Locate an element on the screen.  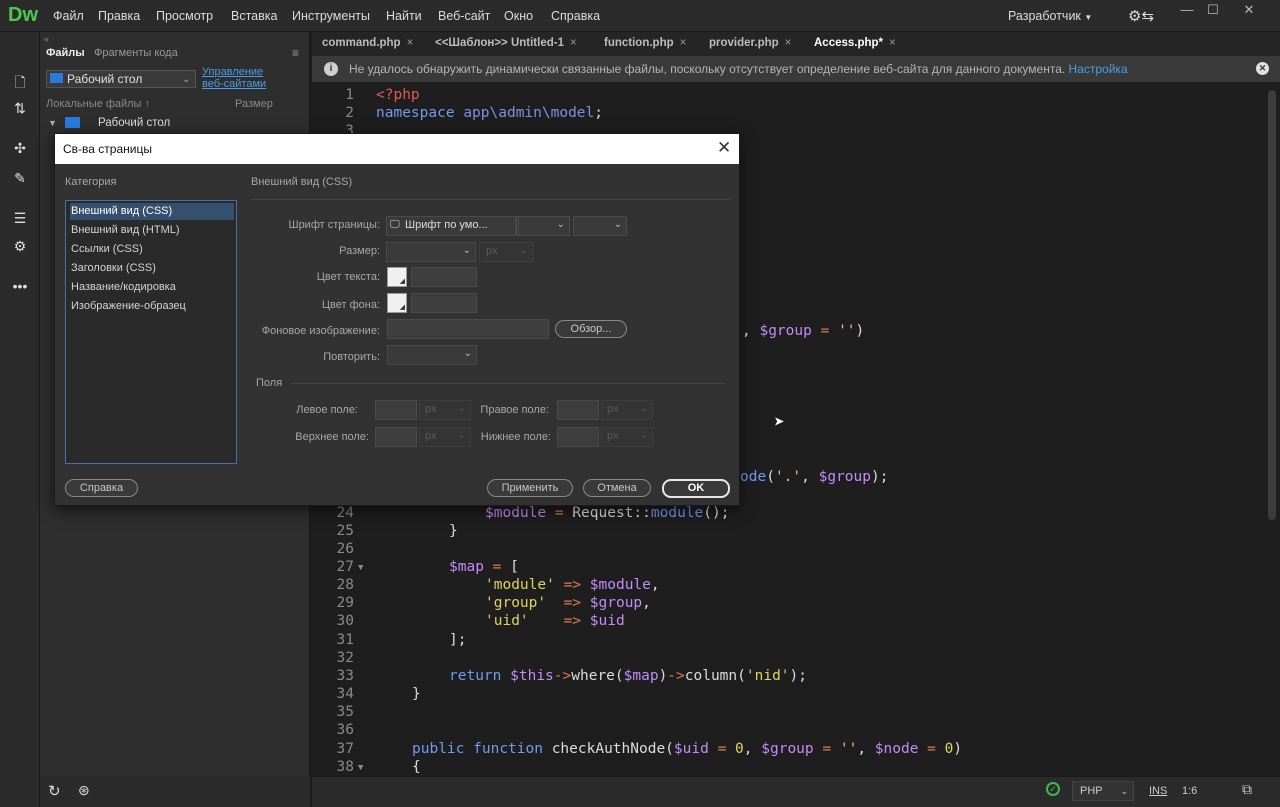
insert-mode: INS is located at coordinates (1158, 791).